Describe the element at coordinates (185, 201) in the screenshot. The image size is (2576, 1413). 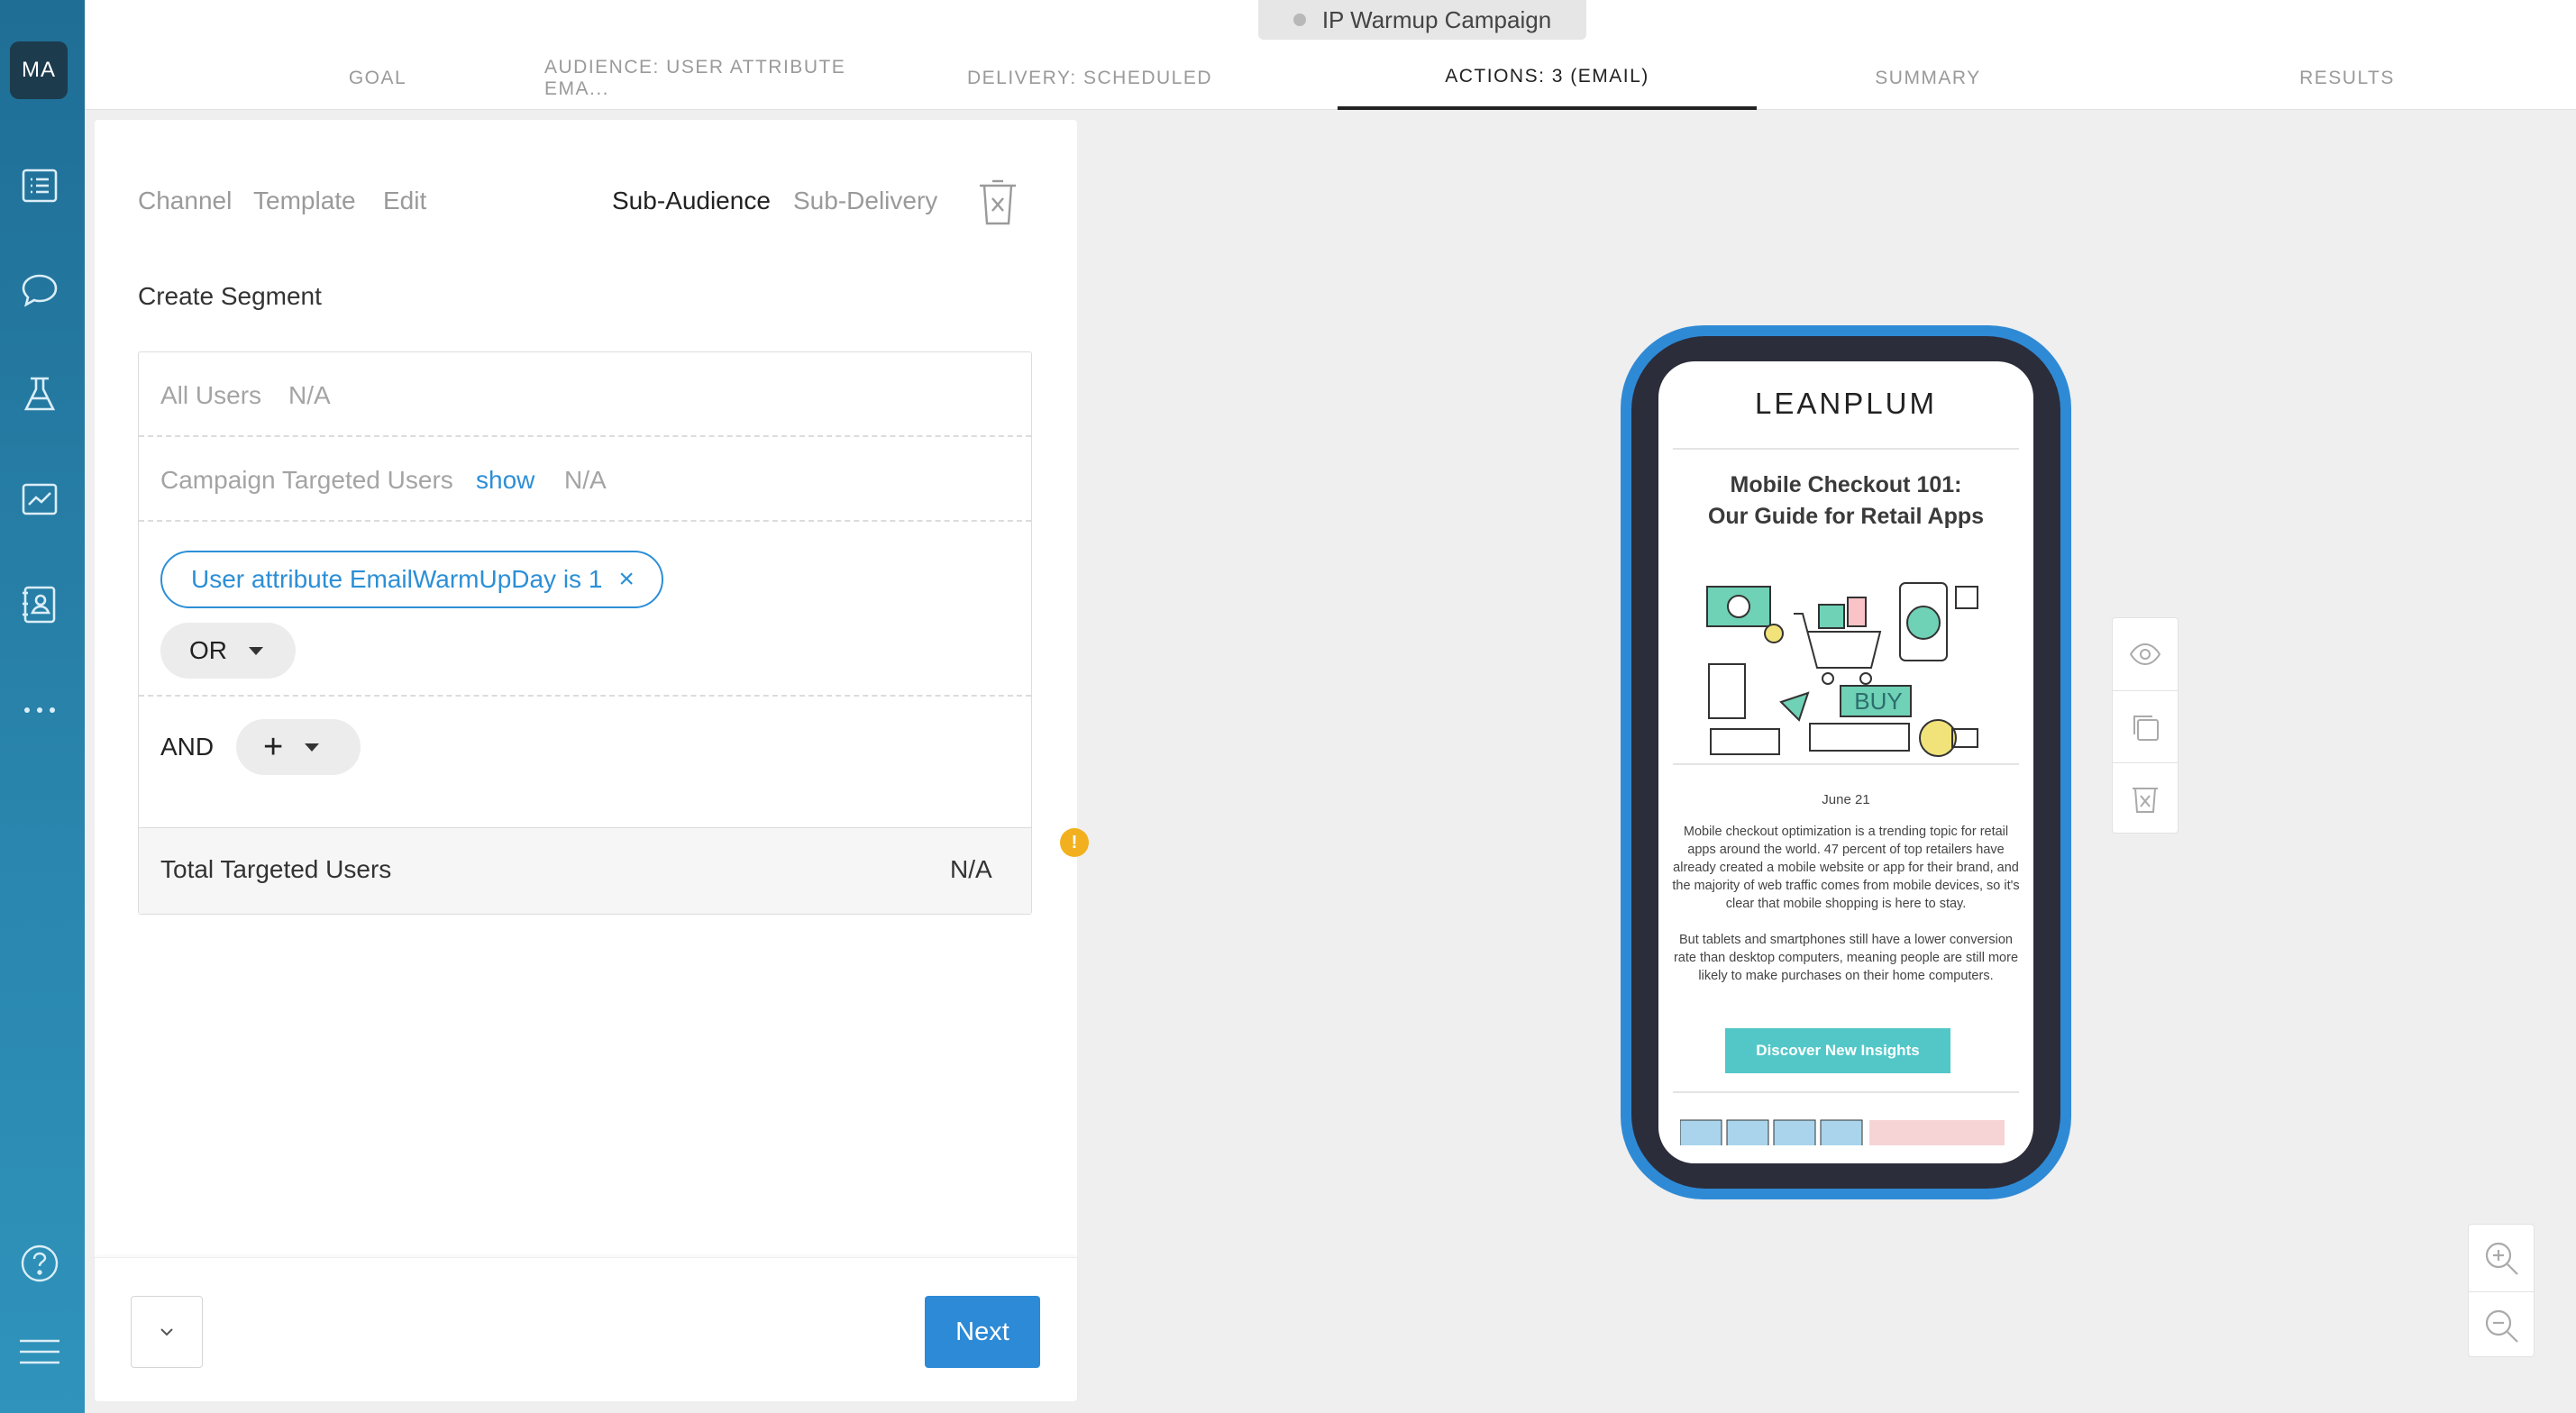
I see `subnav-channel: Channel` at that location.